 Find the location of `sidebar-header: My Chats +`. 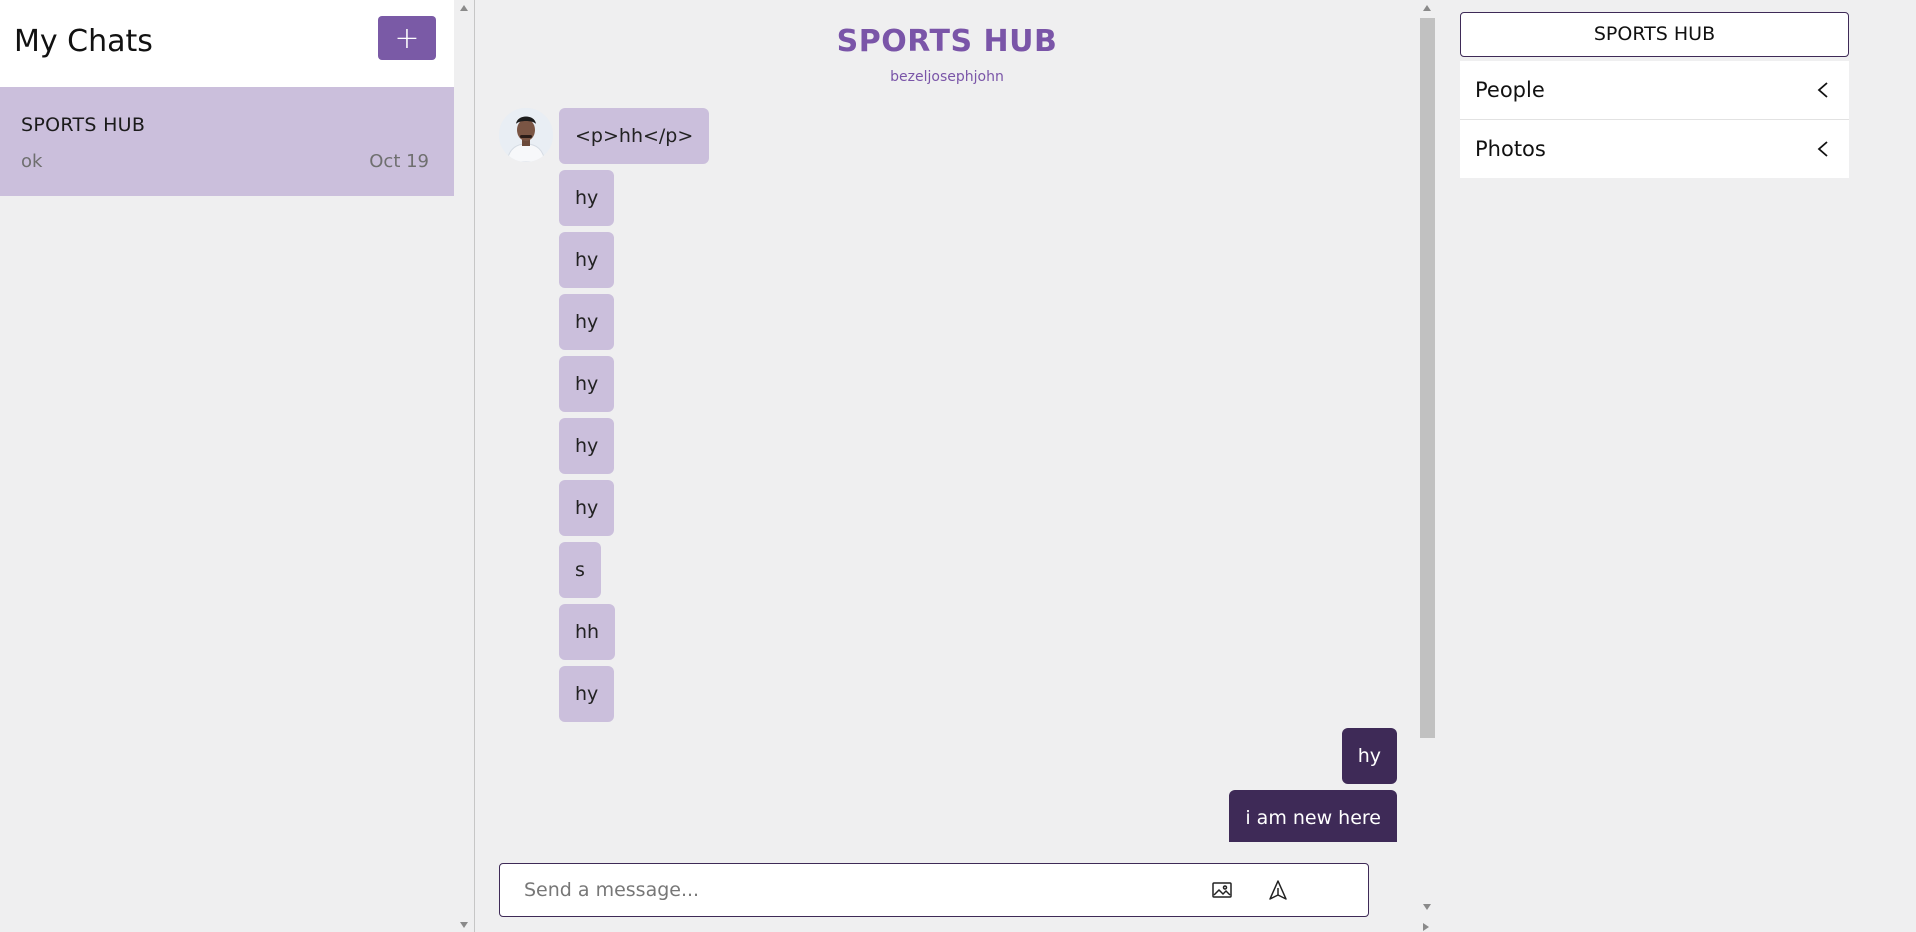

sidebar-header: My Chats + is located at coordinates (227, 43).